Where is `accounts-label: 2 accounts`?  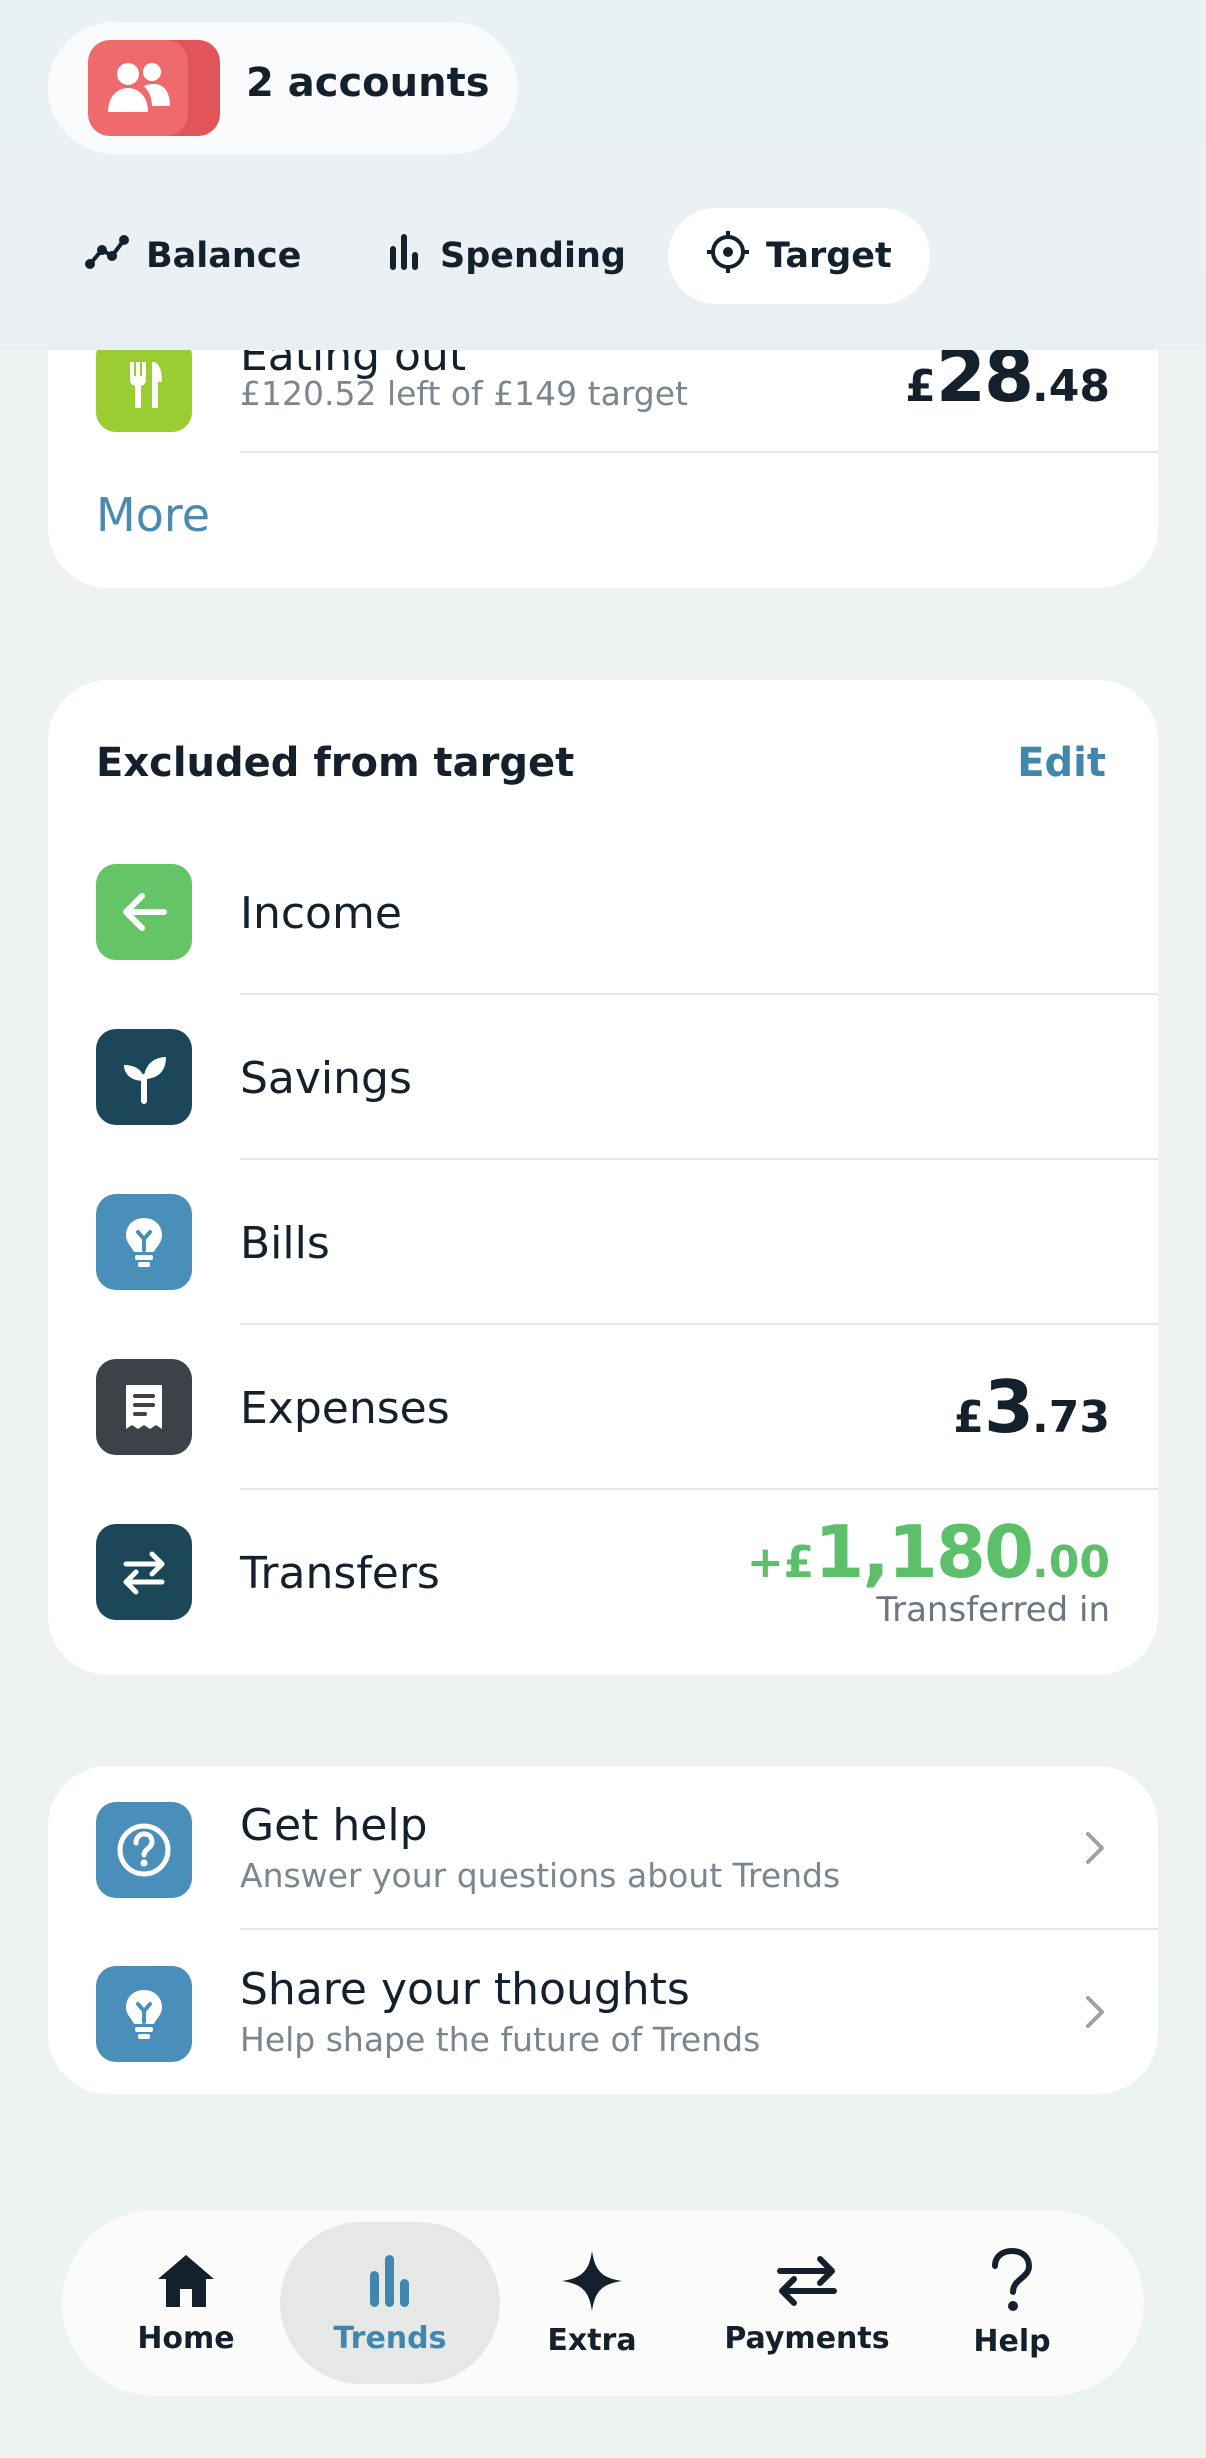 accounts-label: 2 accounts is located at coordinates (368, 83).